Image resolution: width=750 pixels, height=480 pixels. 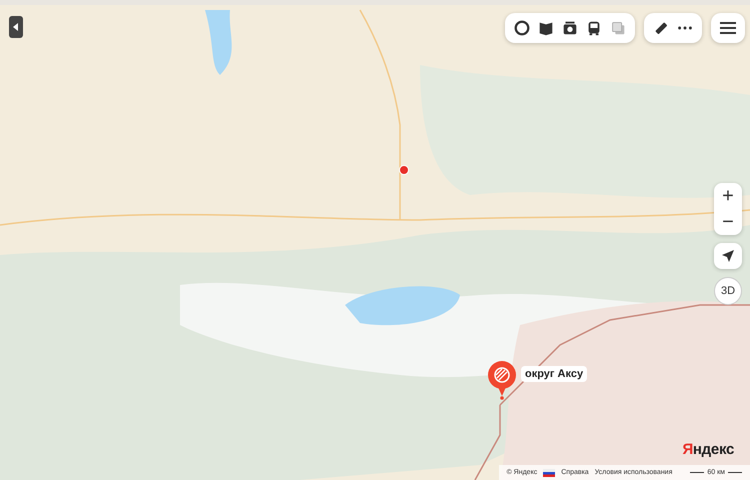 I want to click on collapse-button, so click(x=16, y=27).